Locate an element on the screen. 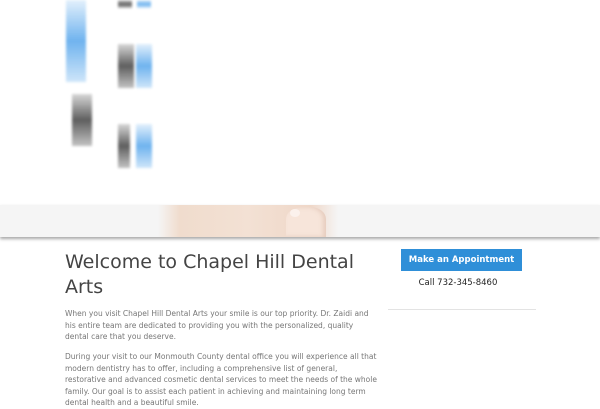 This screenshot has height=409, width=600. make-appointment-button: Make an Appointment is located at coordinates (461, 260).